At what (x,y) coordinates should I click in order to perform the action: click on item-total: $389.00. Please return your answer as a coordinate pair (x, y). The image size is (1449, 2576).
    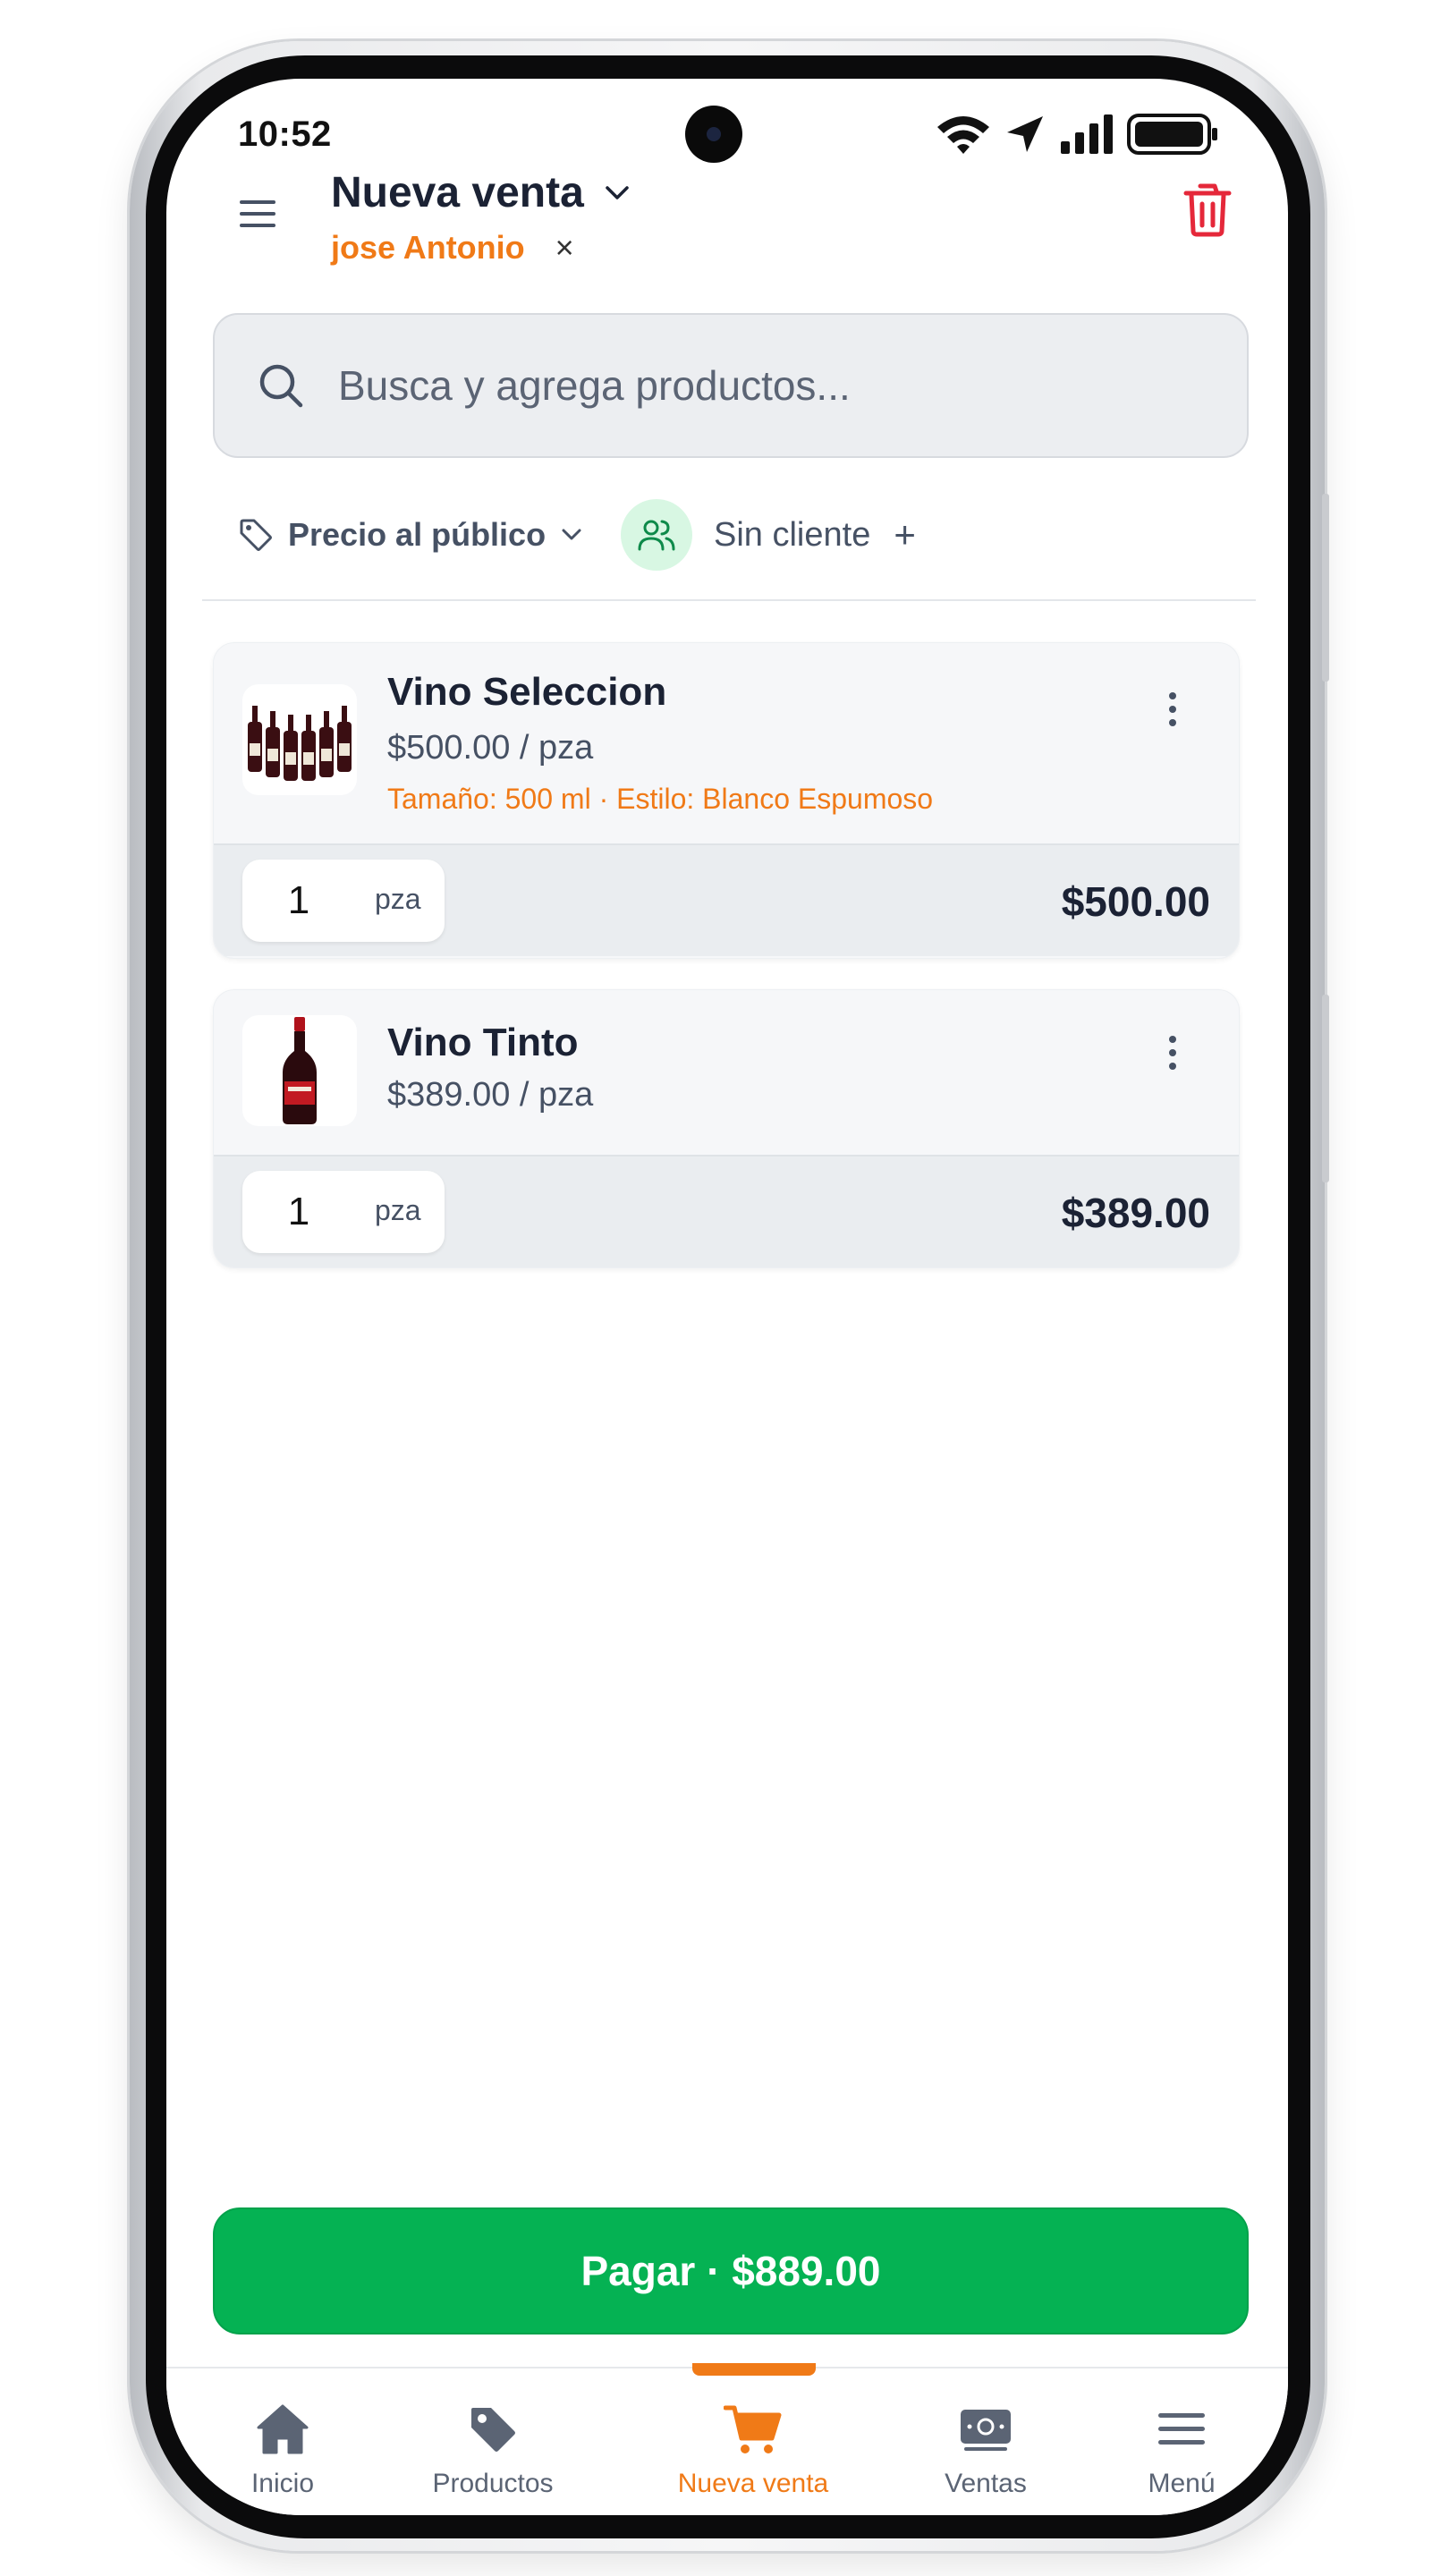
    Looking at the image, I should click on (1135, 1213).